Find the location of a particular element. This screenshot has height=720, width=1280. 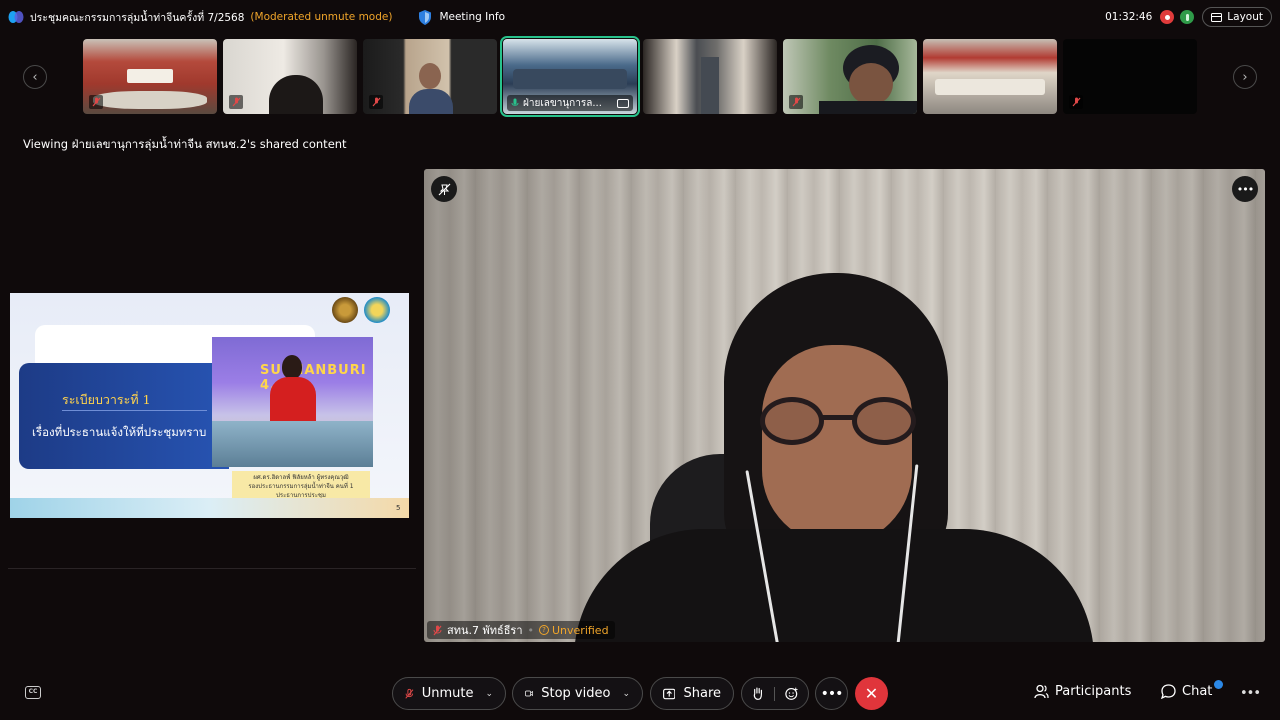

chat-notification-badge is located at coordinates (1218, 684).